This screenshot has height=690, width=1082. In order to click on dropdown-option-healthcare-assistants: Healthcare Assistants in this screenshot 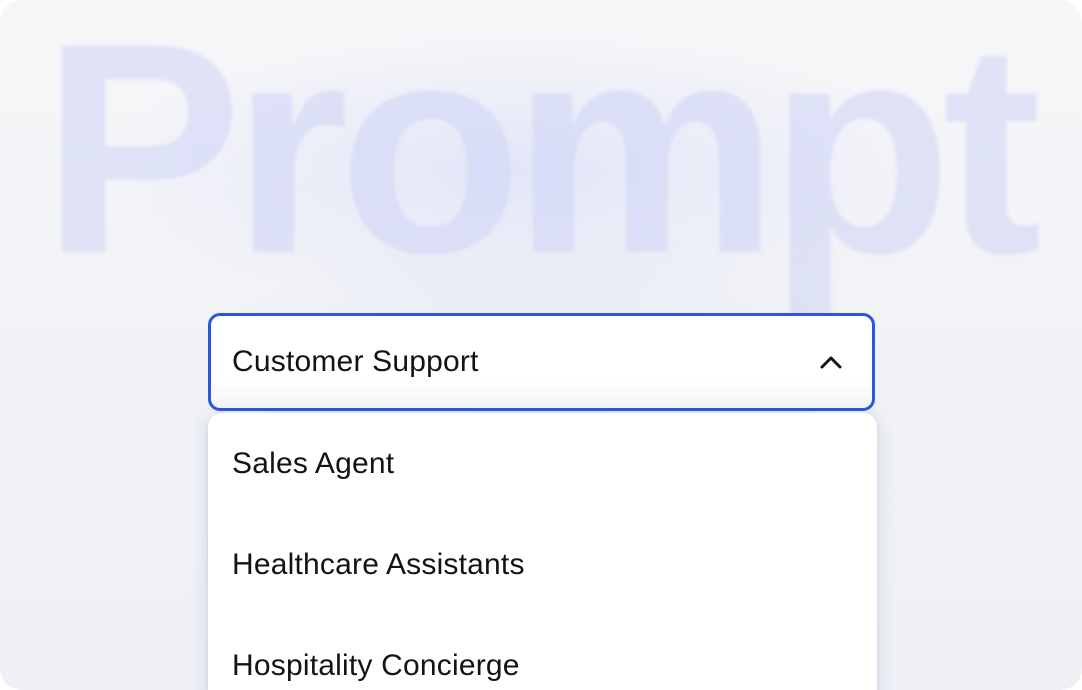, I will do `click(542, 564)`.